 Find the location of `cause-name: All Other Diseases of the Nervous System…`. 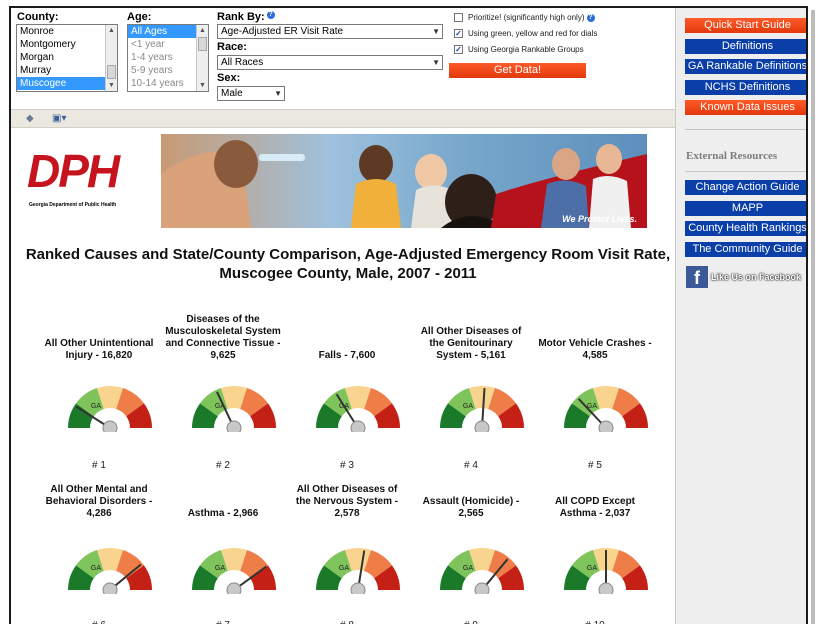

cause-name: All Other Diseases of the Nervous System… is located at coordinates (347, 502).